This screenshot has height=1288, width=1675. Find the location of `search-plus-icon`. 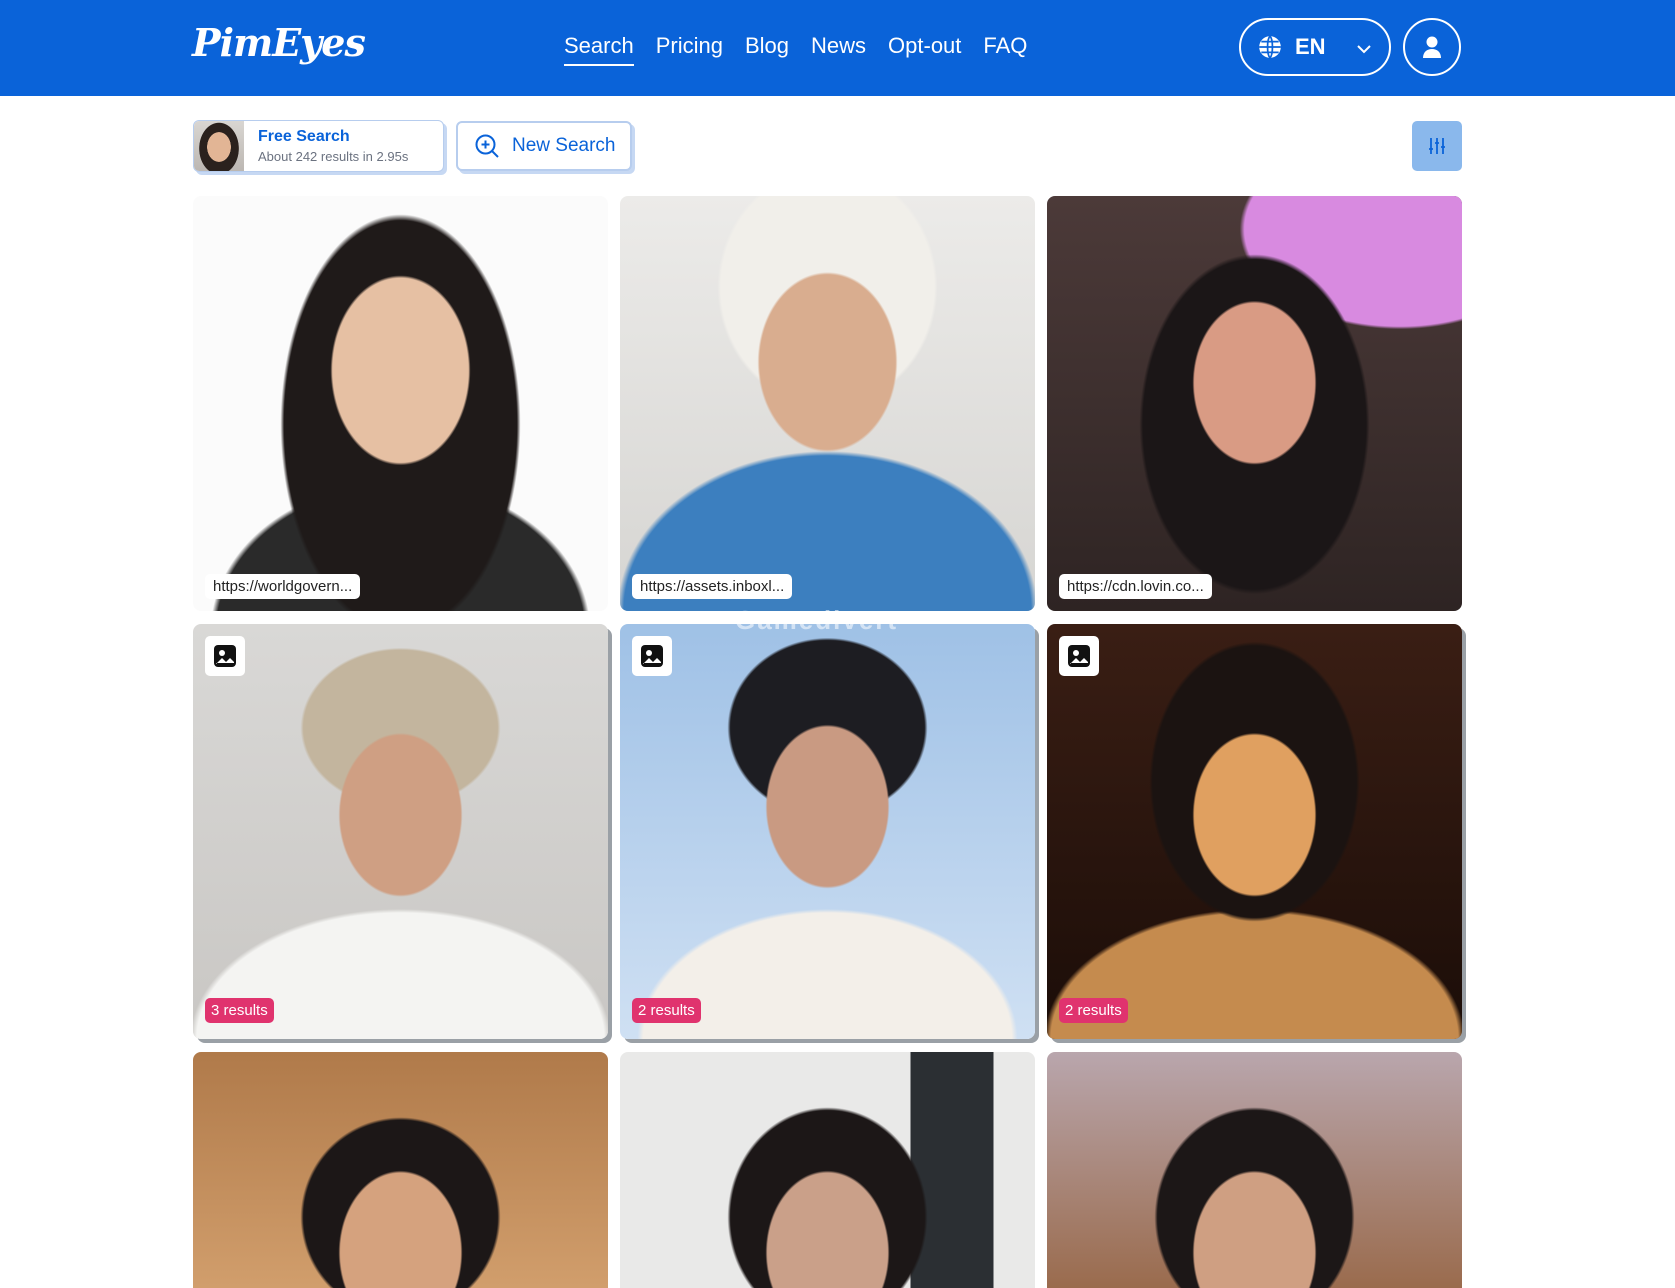

search-plus-icon is located at coordinates (487, 146).